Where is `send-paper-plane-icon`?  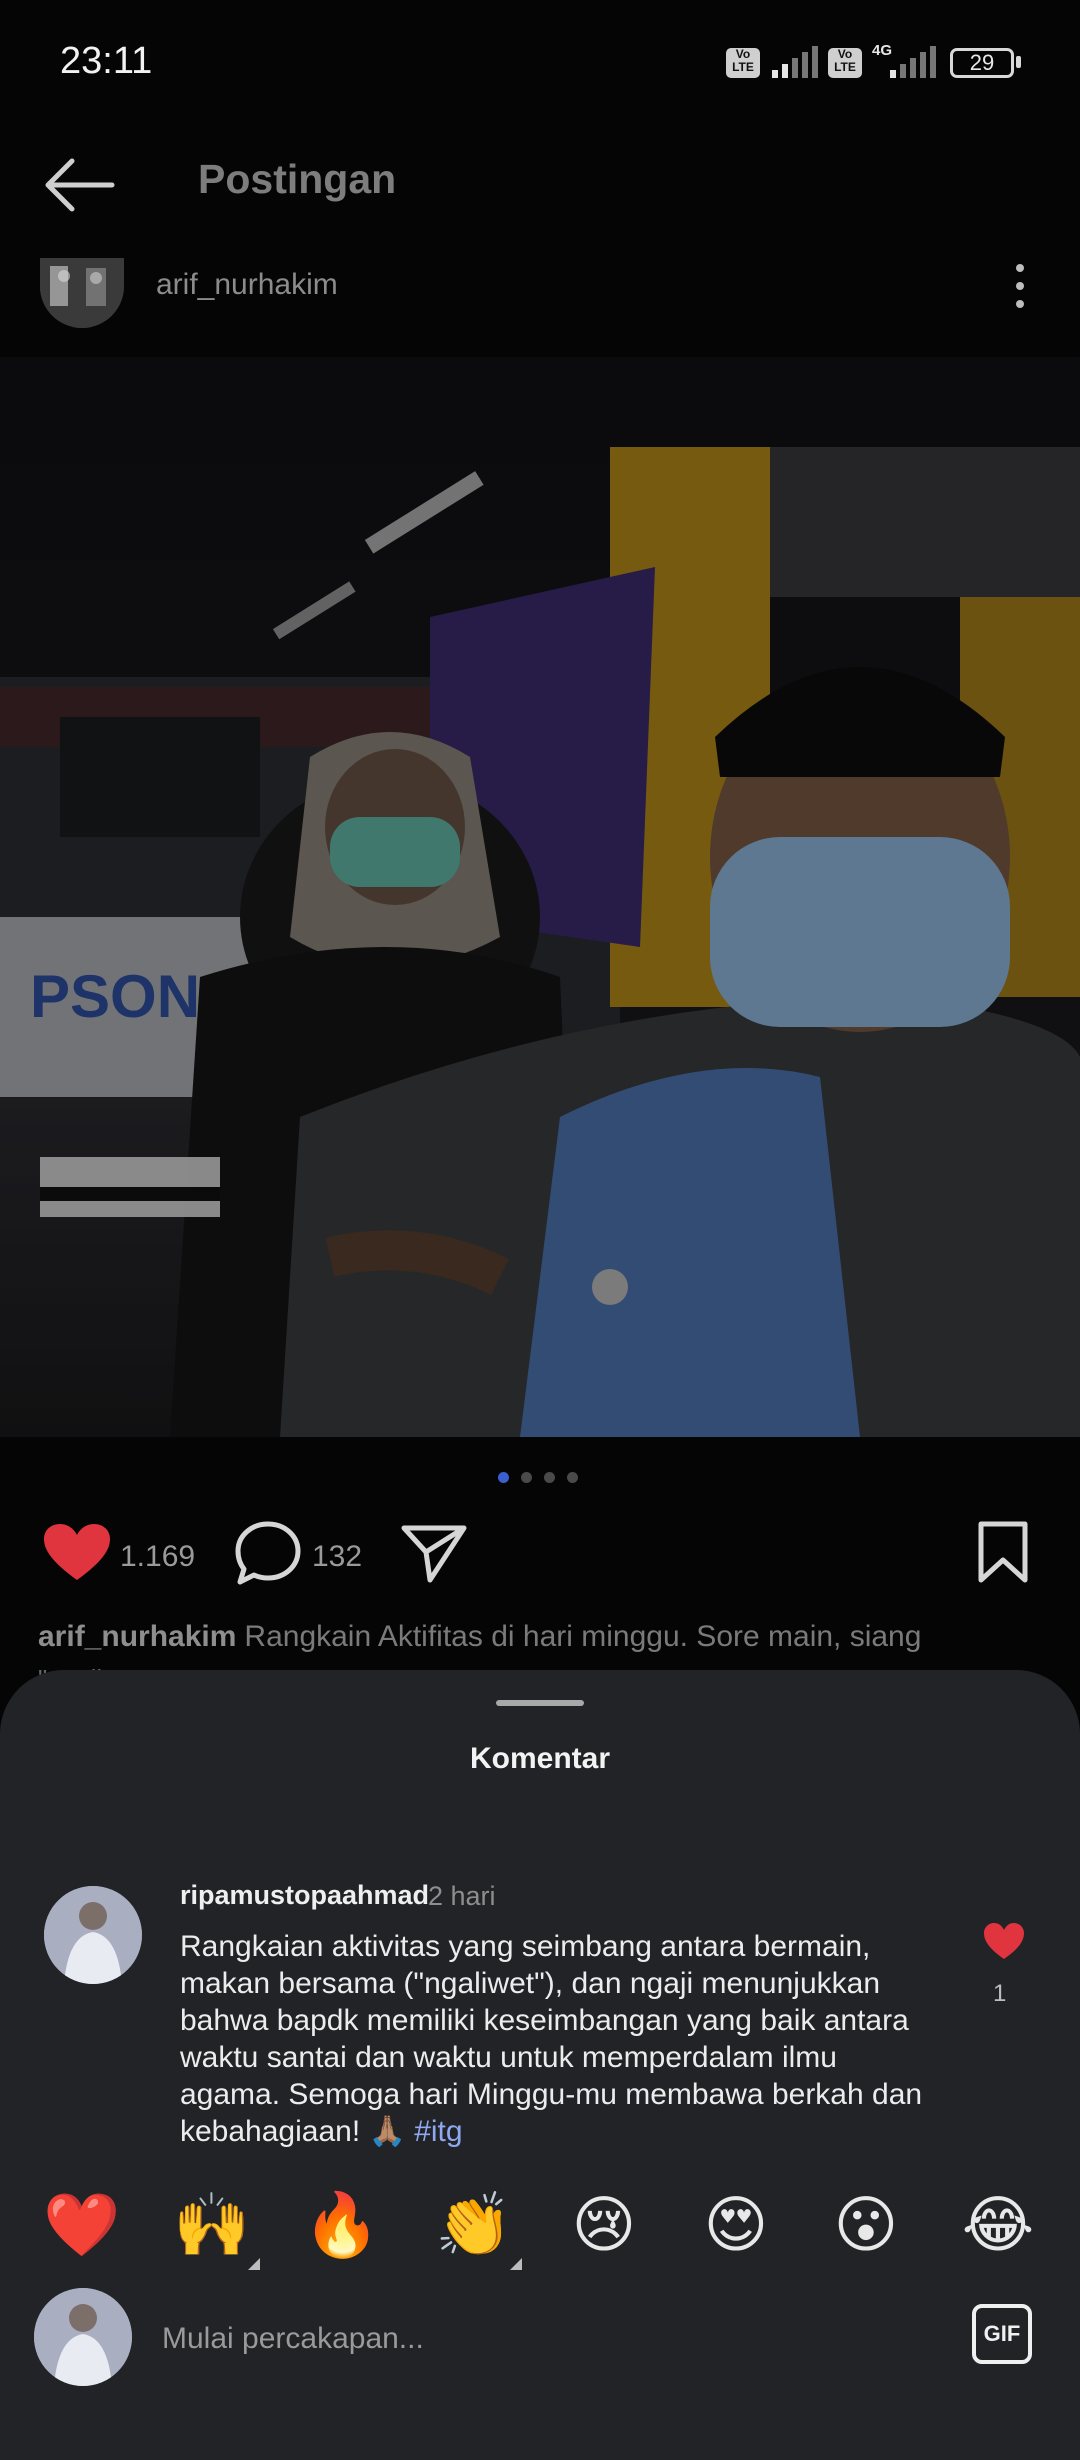 send-paper-plane-icon is located at coordinates (434, 1553).